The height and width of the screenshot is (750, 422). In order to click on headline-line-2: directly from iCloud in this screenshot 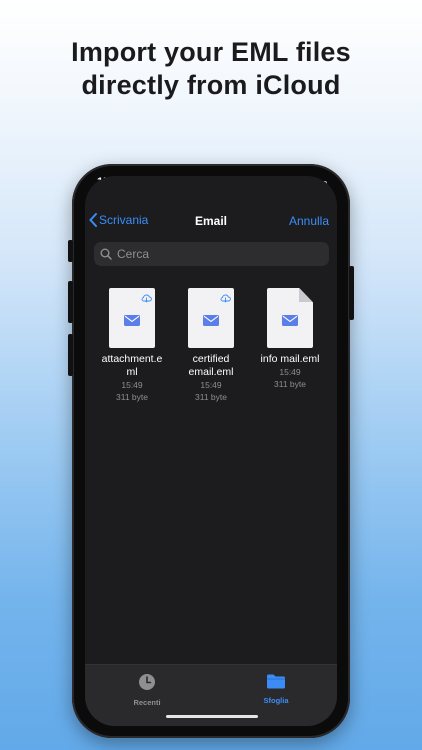, I will do `click(211, 85)`.